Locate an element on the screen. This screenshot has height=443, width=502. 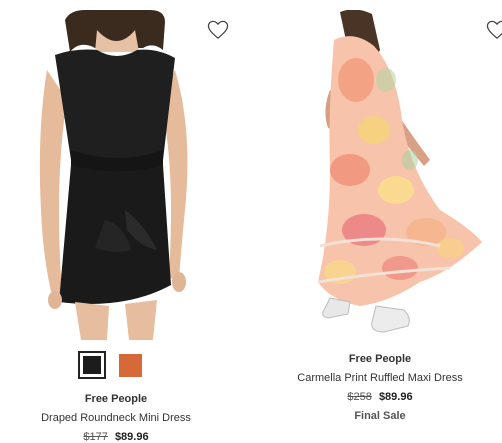
original-price: $258 is located at coordinates (359, 397).